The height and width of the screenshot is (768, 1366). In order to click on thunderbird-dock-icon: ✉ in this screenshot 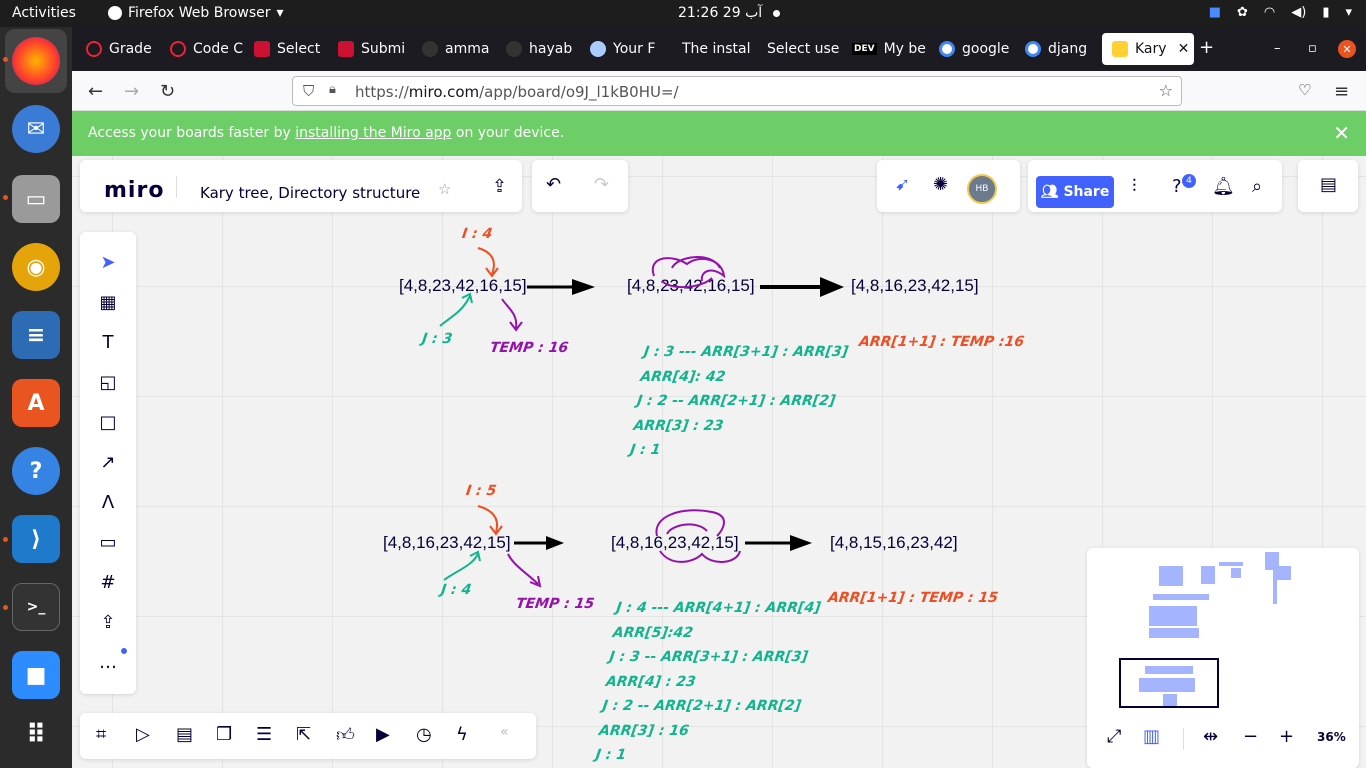, I will do `click(36, 129)`.